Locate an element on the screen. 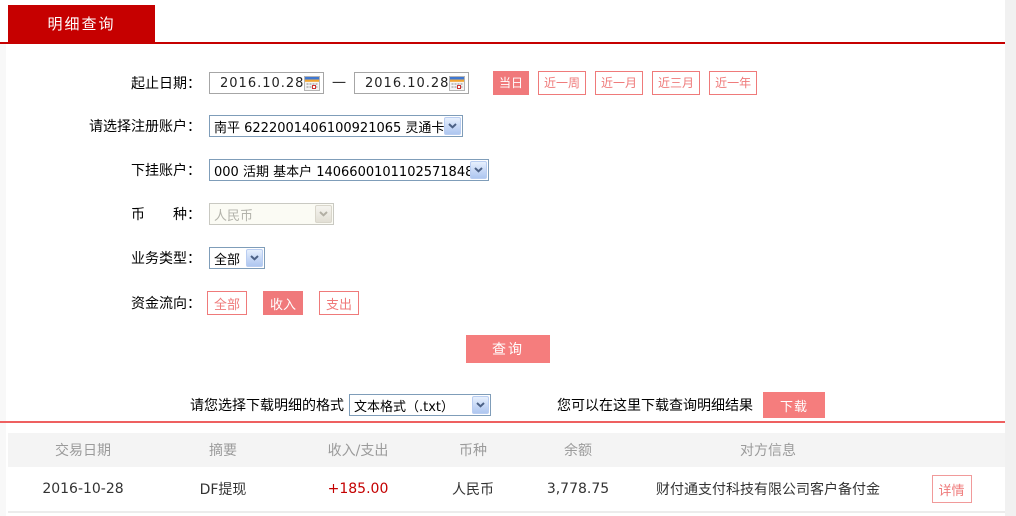 This screenshot has height=516, width=1016. start-date-input: 2016.10.28 is located at coordinates (266, 83).